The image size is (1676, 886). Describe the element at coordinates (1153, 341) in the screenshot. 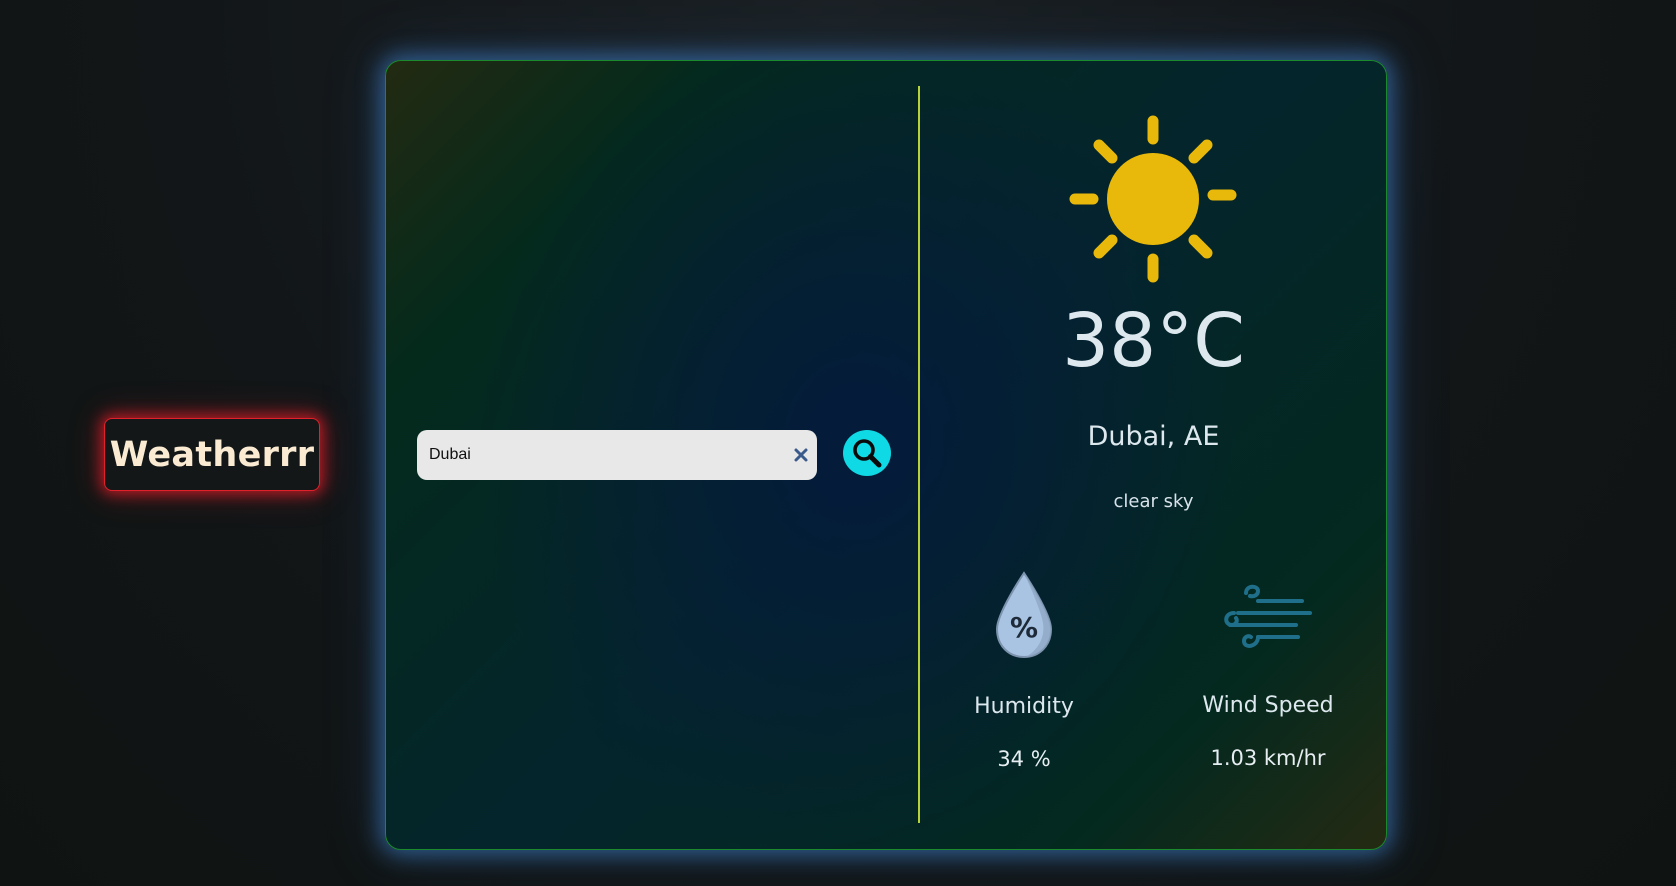

I see `temperature: 38°C` at that location.